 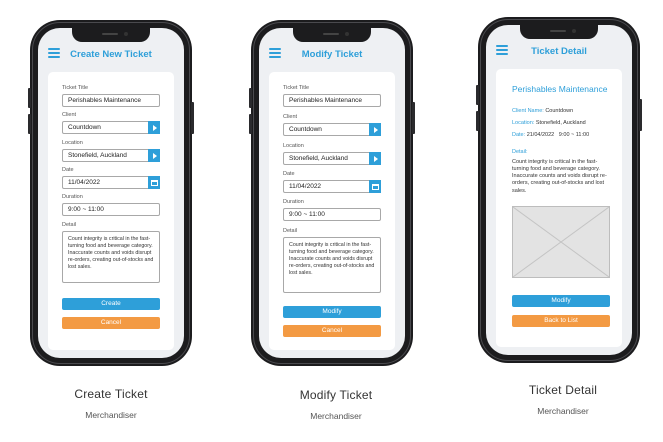 I want to click on app-header: Create New Ticket, so click(x=111, y=54).